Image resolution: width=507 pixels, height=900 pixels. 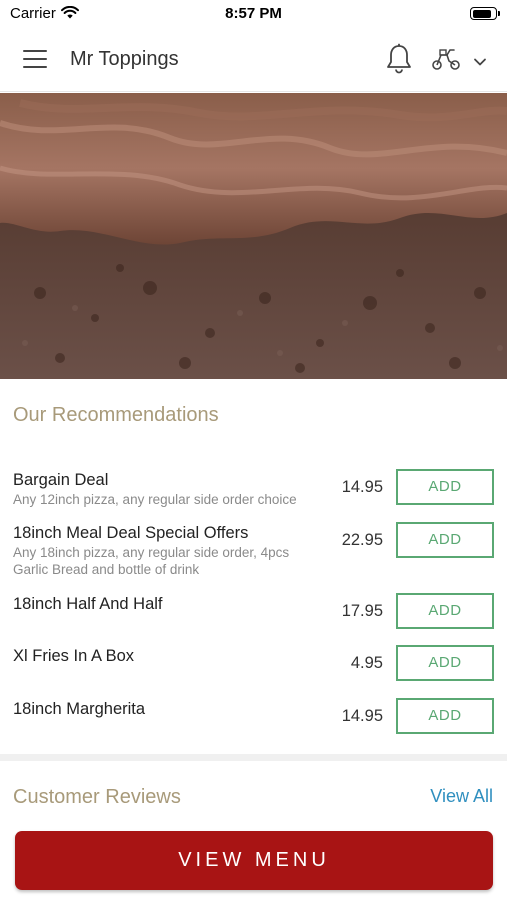 I want to click on item-name: 18inch Half And Half, so click(x=88, y=604).